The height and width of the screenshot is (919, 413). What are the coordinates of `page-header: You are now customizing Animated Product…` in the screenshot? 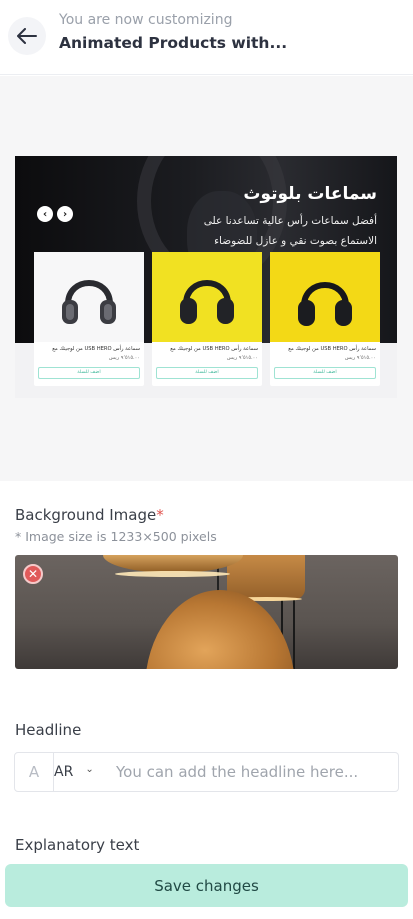 It's located at (206, 37).